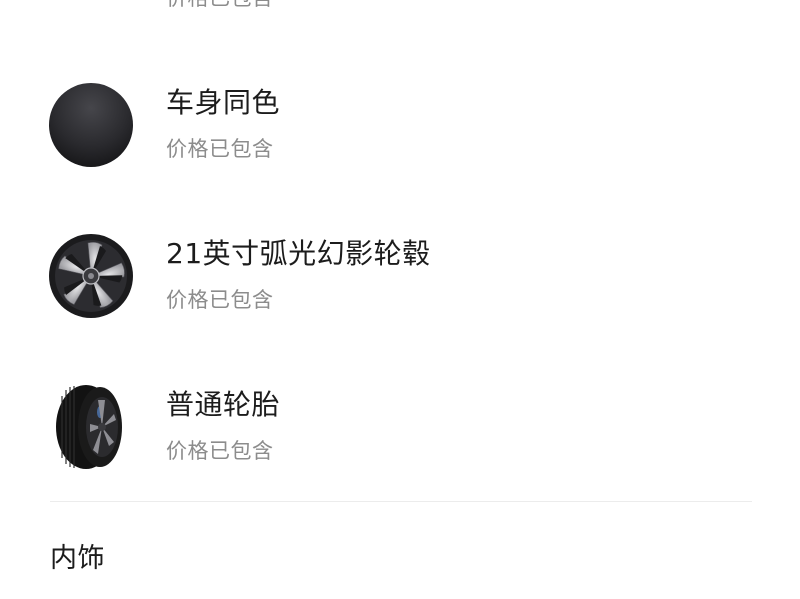 The height and width of the screenshot is (599, 800). I want to click on tire-icon, so click(91, 427).